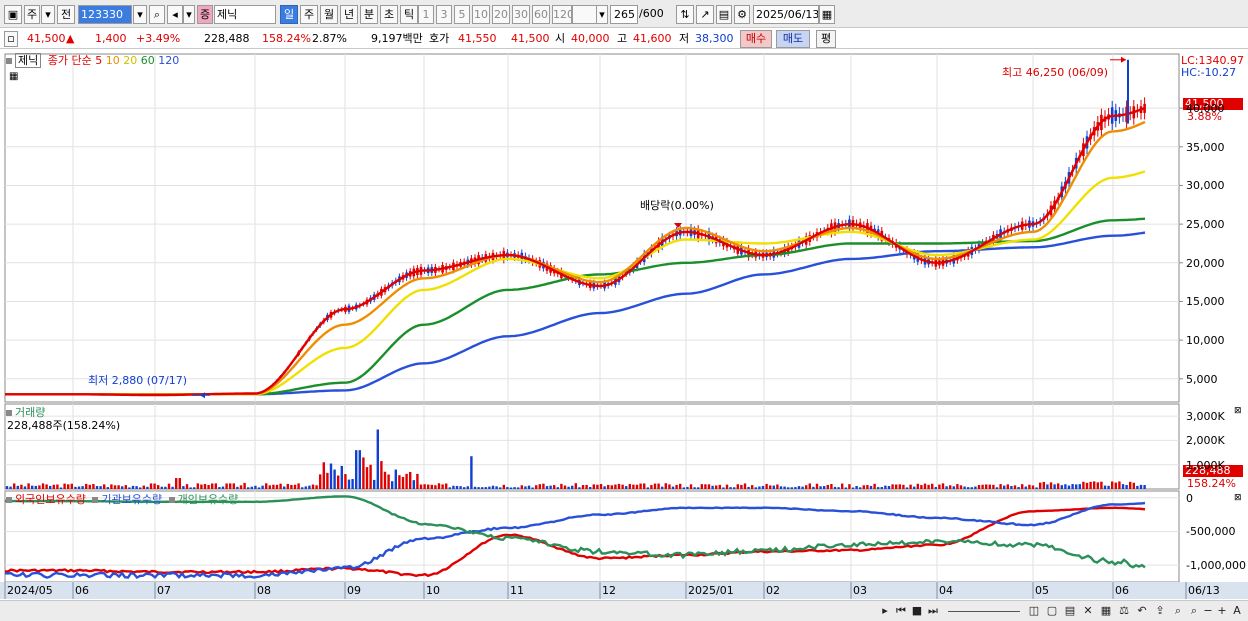 The image size is (1248, 621). What do you see at coordinates (1070, 611) in the screenshot?
I see `print-icon: ▤` at bounding box center [1070, 611].